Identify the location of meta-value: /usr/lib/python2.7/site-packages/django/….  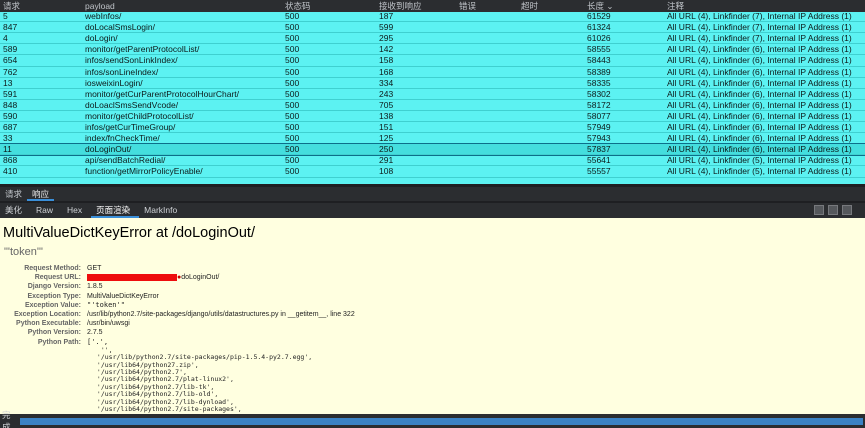
(221, 314).